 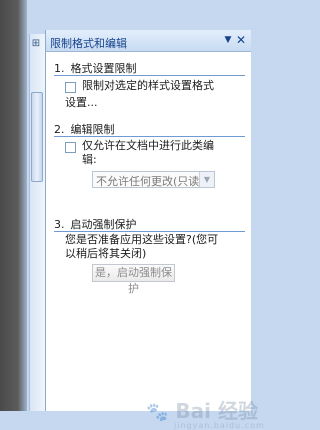 What do you see at coordinates (106, 253) in the screenshot?
I see `enforce-question-2: 以稍后将其关闭)` at bounding box center [106, 253].